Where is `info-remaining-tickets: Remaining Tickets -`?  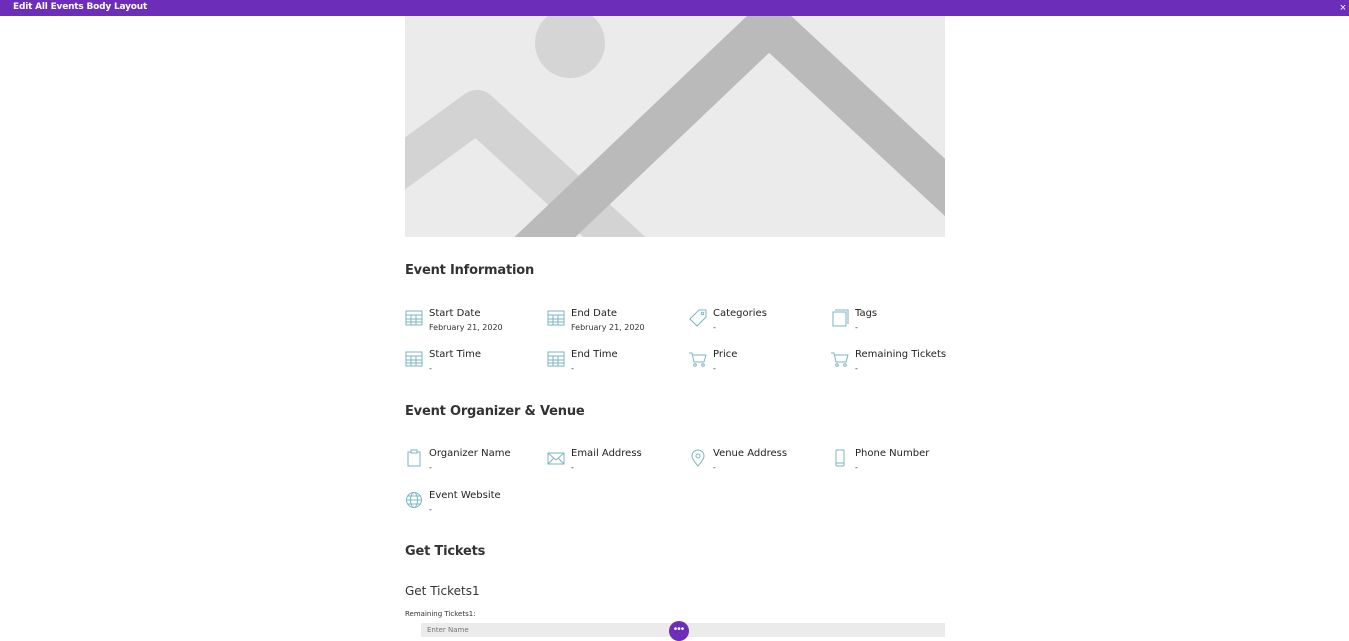
info-remaining-tickets: Remaining Tickets - is located at coordinates (901, 365).